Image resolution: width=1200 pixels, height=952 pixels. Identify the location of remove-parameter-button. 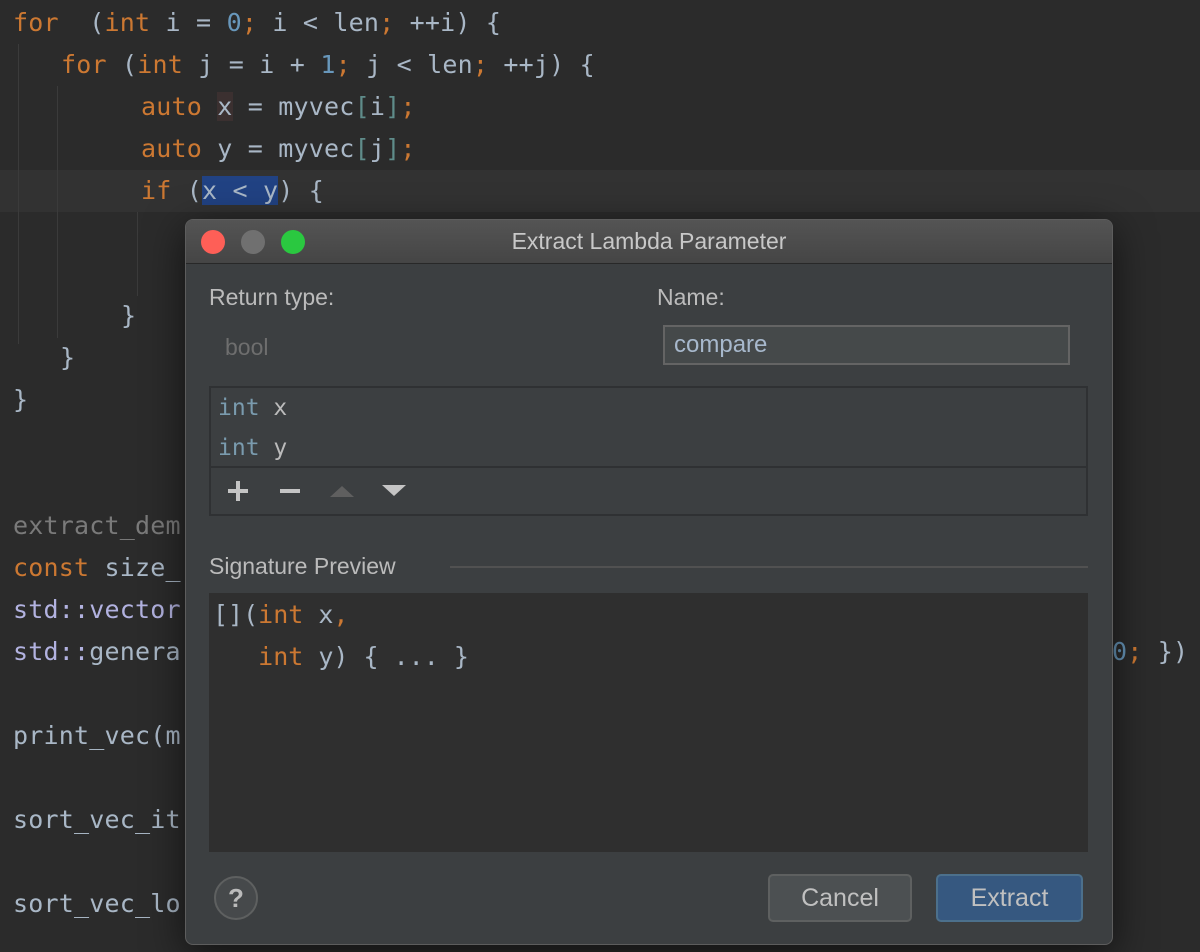
(290, 491).